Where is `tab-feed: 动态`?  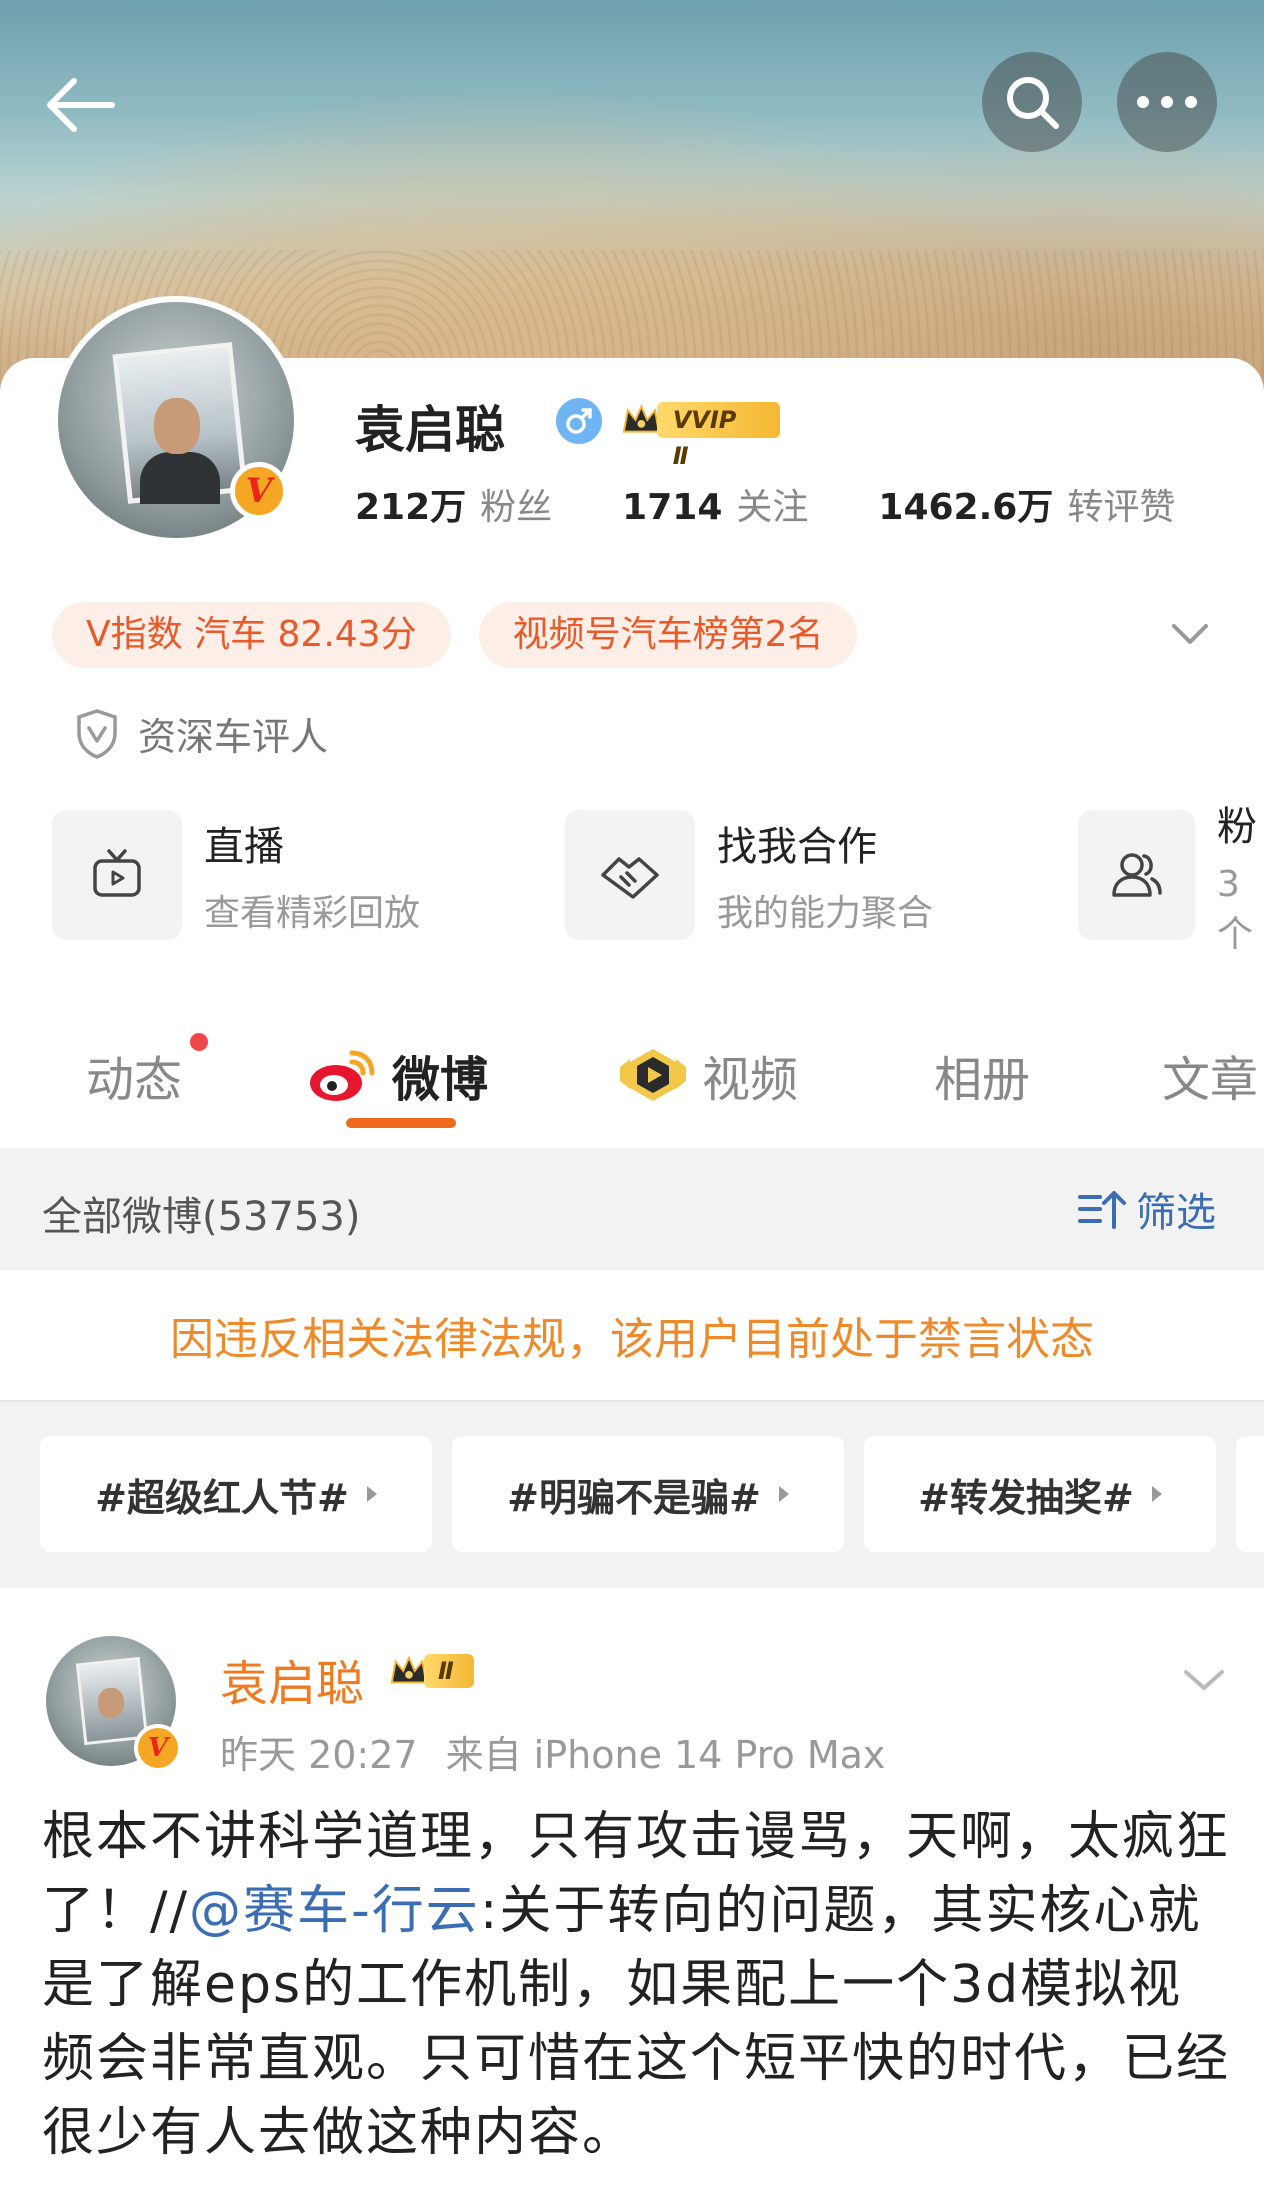
tab-feed: 动态 is located at coordinates (134, 1075).